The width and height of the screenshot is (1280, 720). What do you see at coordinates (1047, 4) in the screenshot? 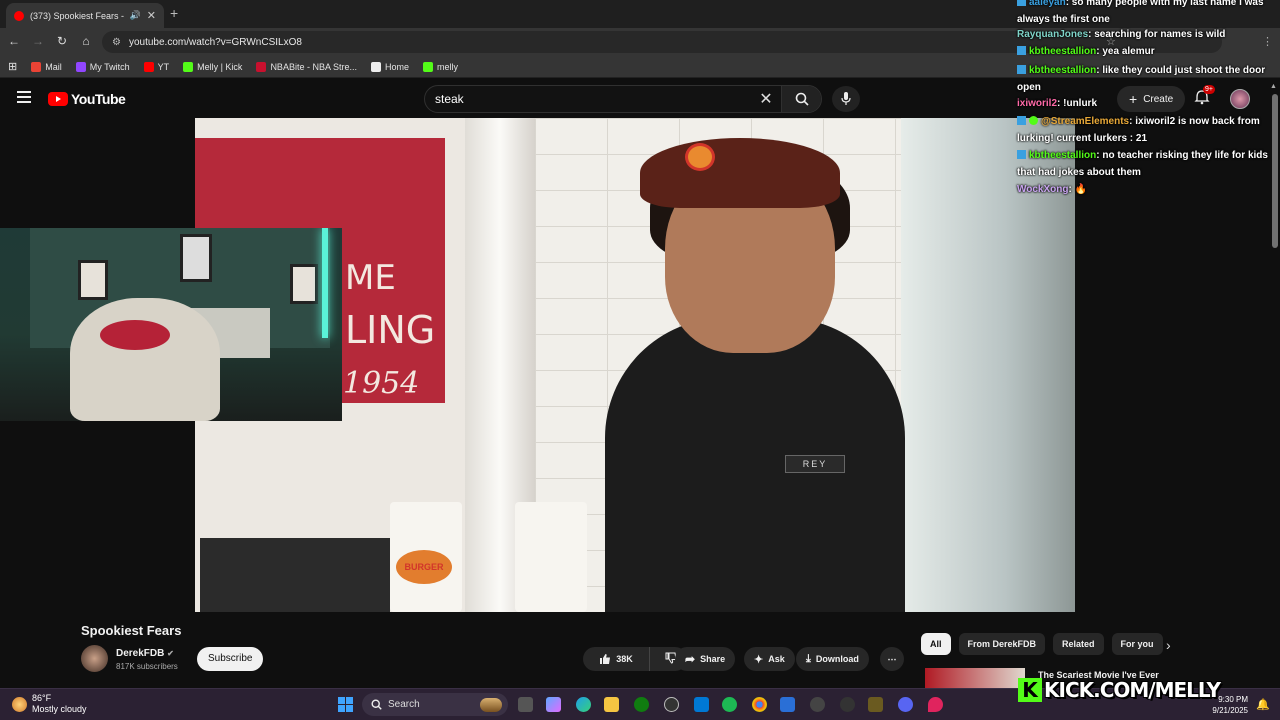
I see `chat-username: aaleyah` at bounding box center [1047, 4].